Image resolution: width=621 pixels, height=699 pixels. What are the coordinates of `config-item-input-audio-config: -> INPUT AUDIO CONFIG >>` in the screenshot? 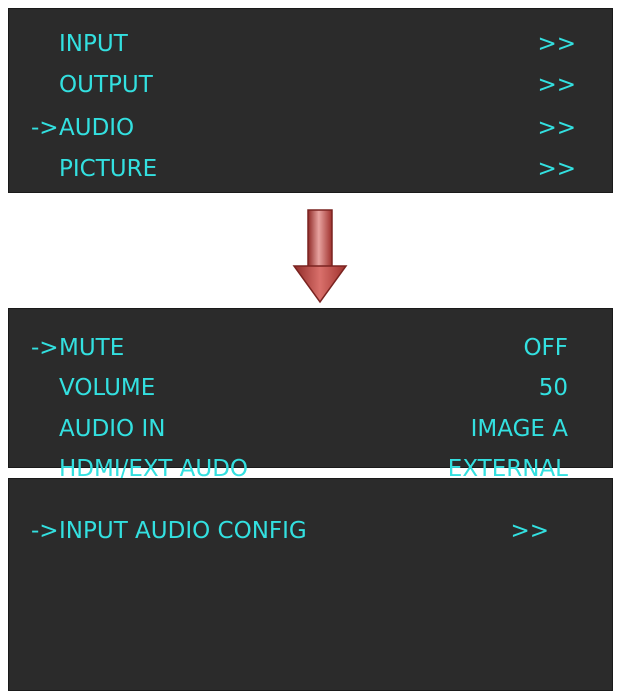 It's located at (310, 531).